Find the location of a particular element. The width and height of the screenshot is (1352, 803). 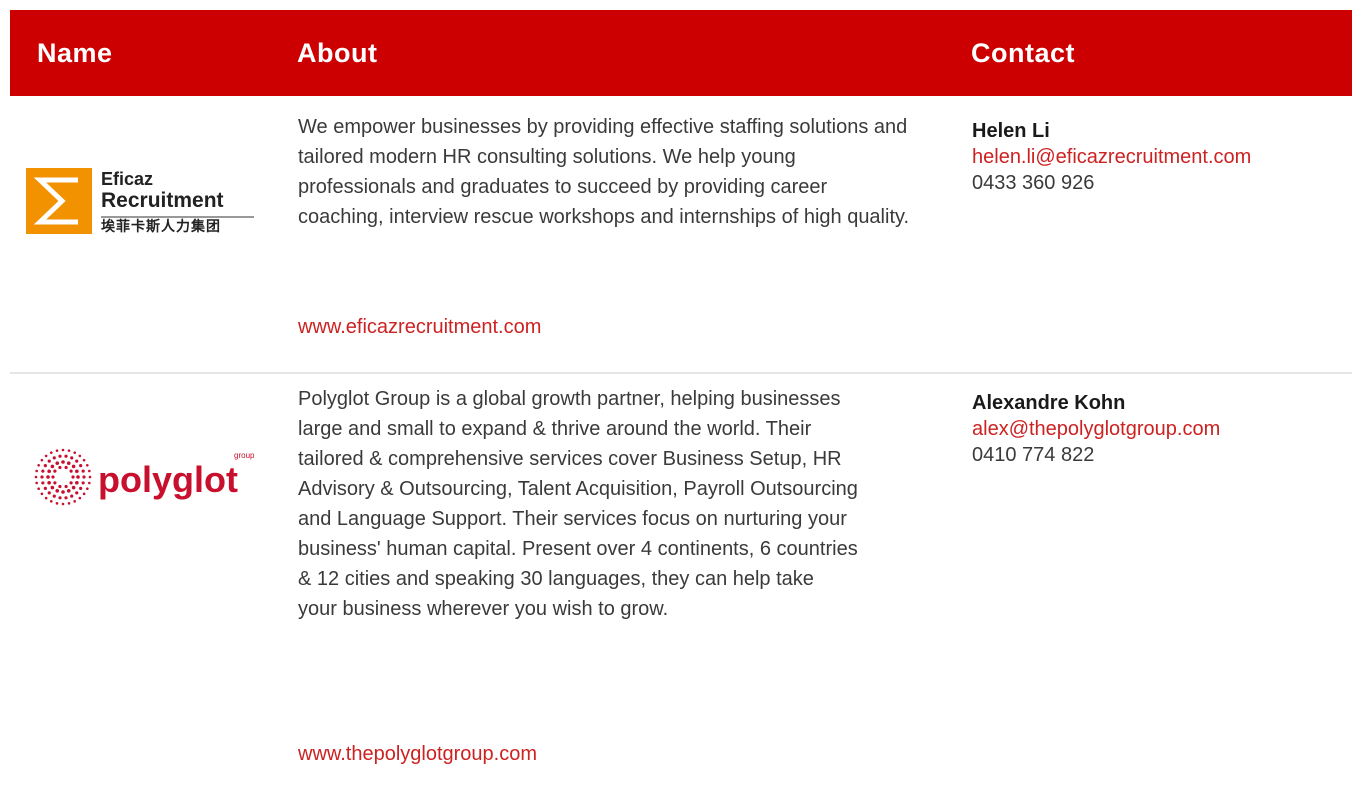

website-link: www.thepolyglotgroup.com is located at coordinates (417, 754).